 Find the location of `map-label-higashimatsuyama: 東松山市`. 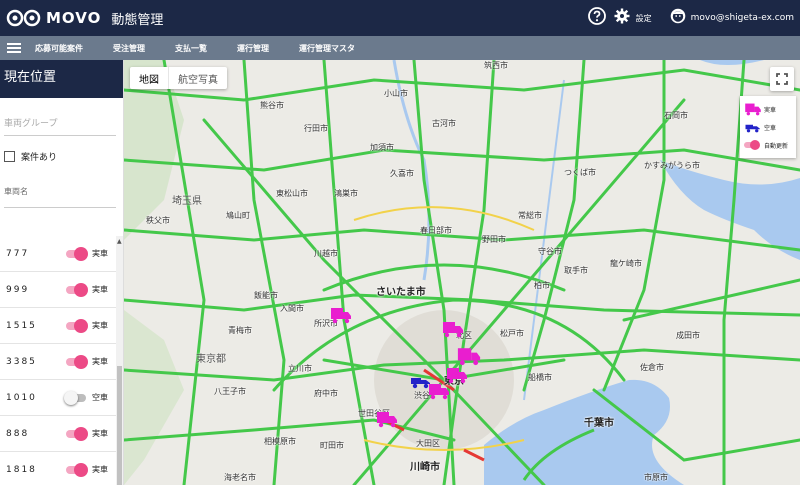

map-label-higashimatsuyama: 東松山市 is located at coordinates (292, 193).